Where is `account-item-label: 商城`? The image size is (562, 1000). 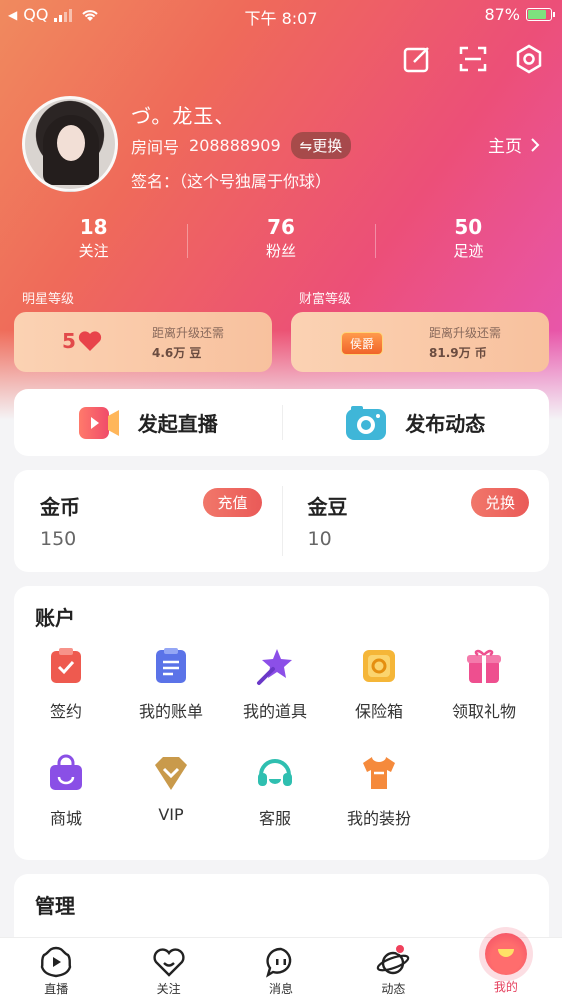 account-item-label: 商城 is located at coordinates (65, 818).